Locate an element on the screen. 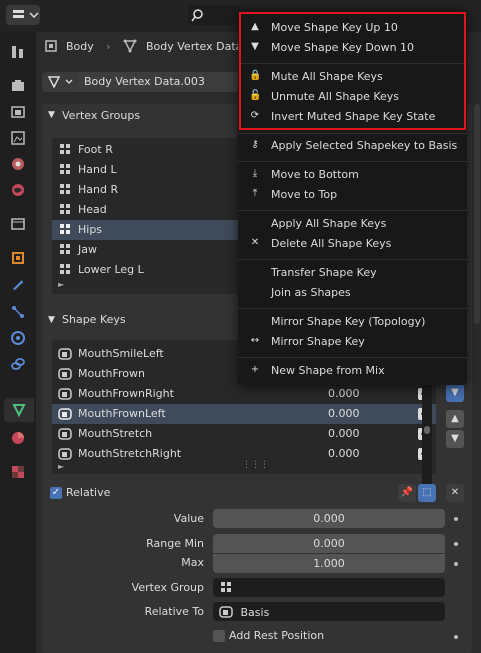  data-icon is located at coordinates (19, 411).